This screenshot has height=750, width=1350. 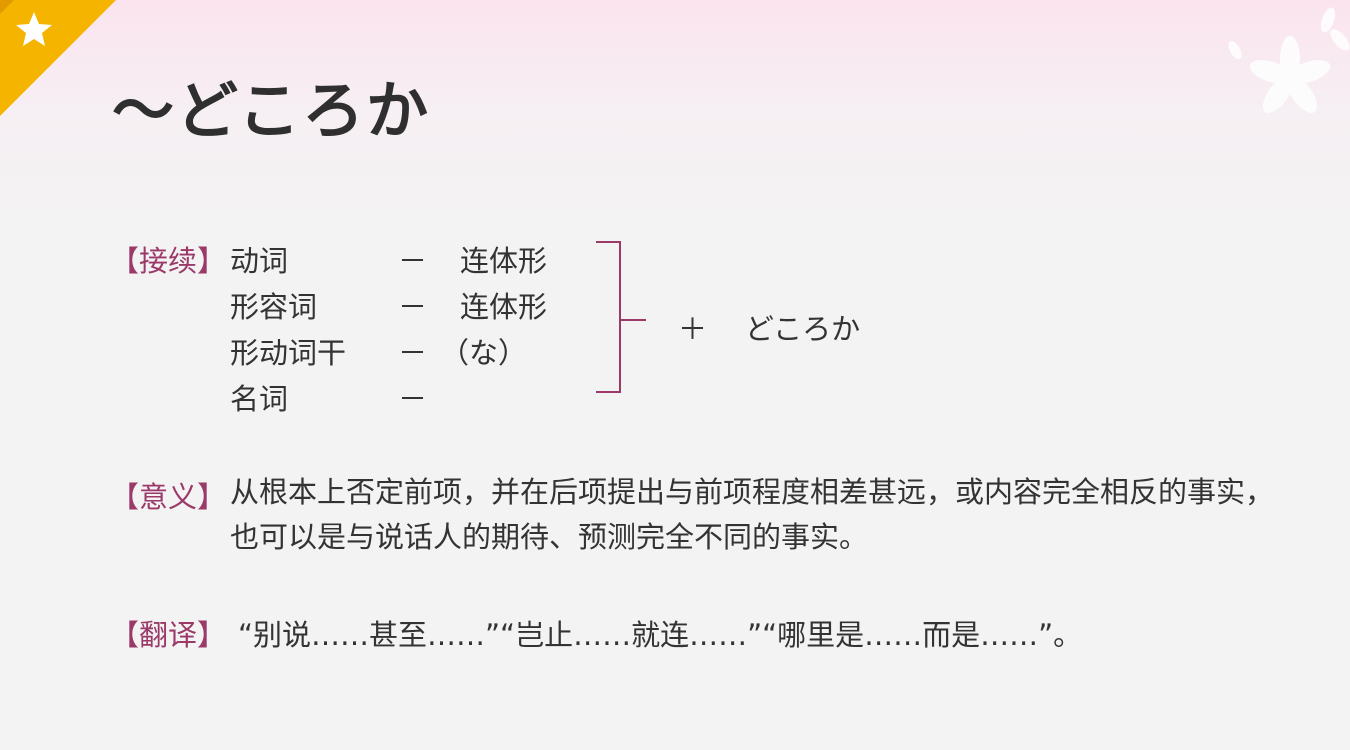 What do you see at coordinates (660, 635) in the screenshot?
I see `translation-text: “别说……甚至……”“岂止……就连……”“哪里是……而是……”。` at bounding box center [660, 635].